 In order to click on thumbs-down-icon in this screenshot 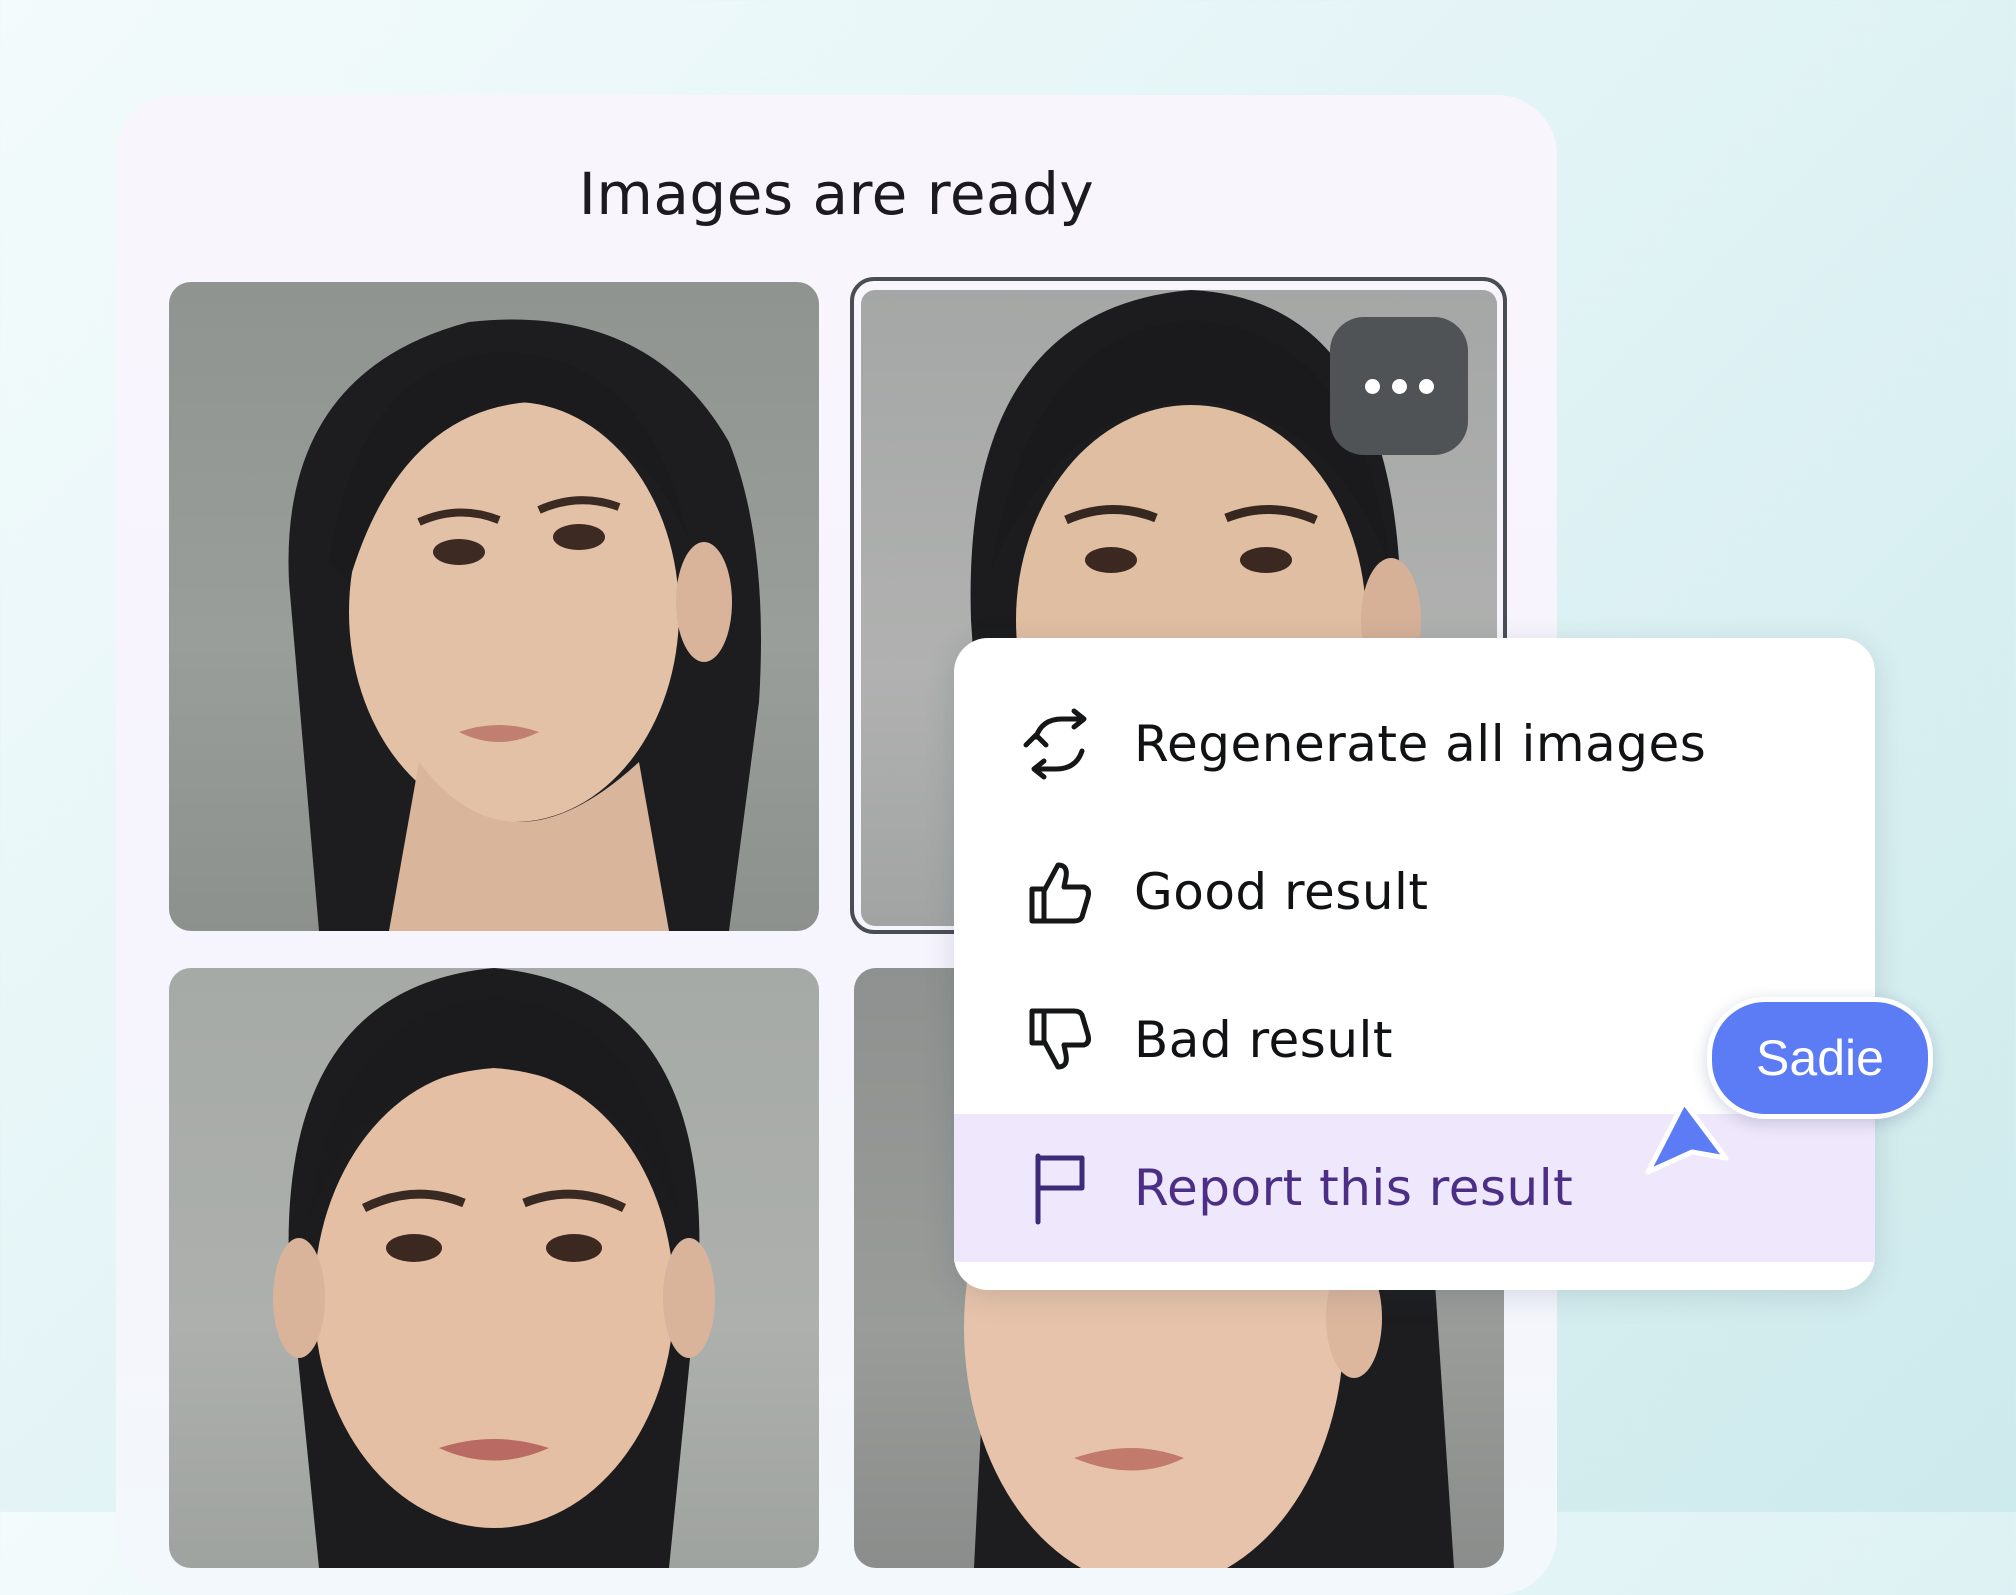, I will do `click(1059, 1040)`.